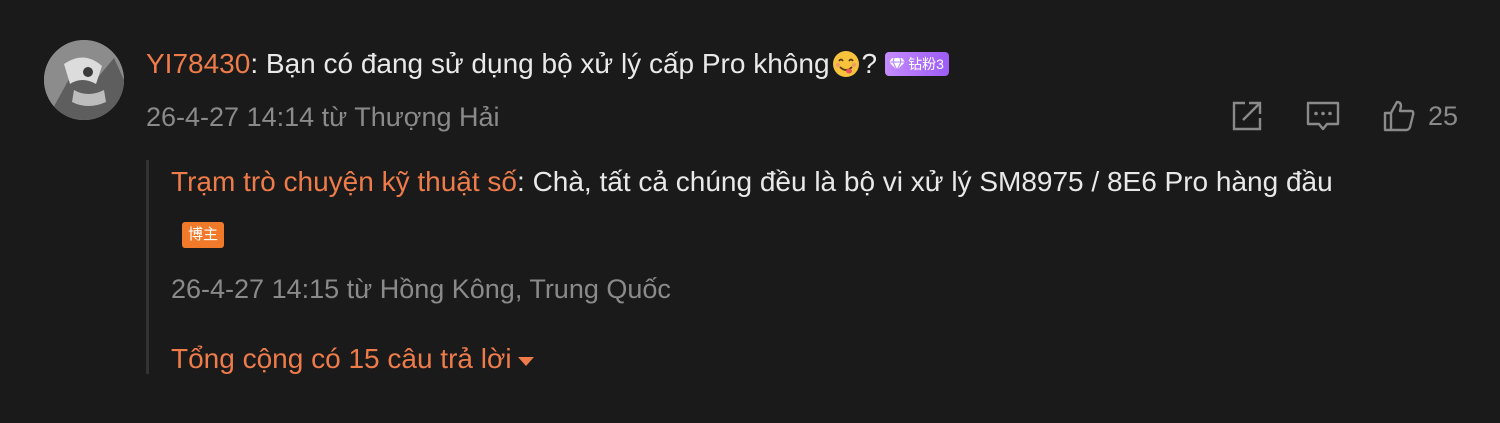 Image resolution: width=1500 pixels, height=423 pixels. Describe the element at coordinates (1442, 115) in the screenshot. I see `like-count: 25` at that location.